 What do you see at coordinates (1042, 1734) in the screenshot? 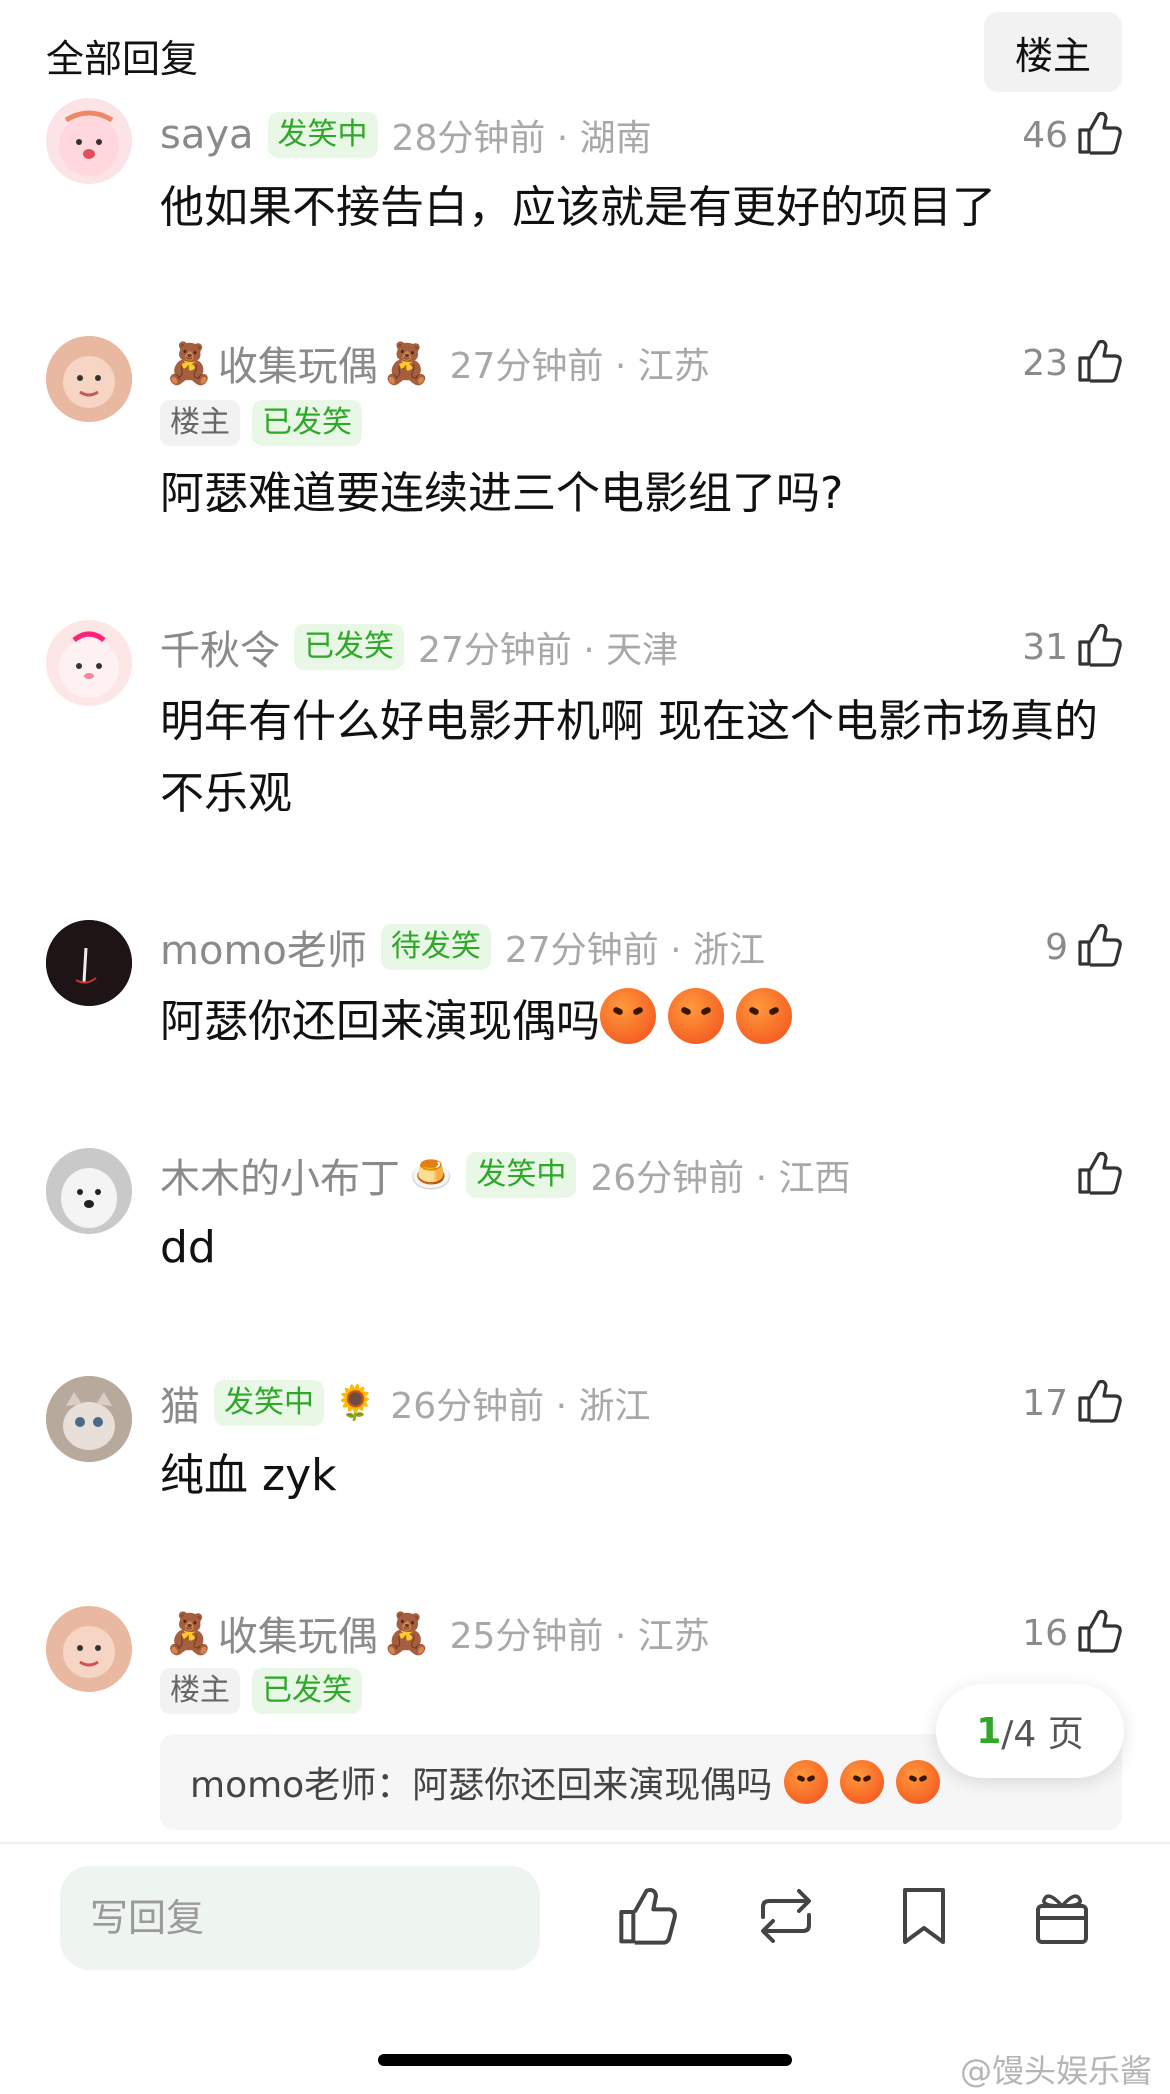
I see `total-pages: /4 页` at bounding box center [1042, 1734].